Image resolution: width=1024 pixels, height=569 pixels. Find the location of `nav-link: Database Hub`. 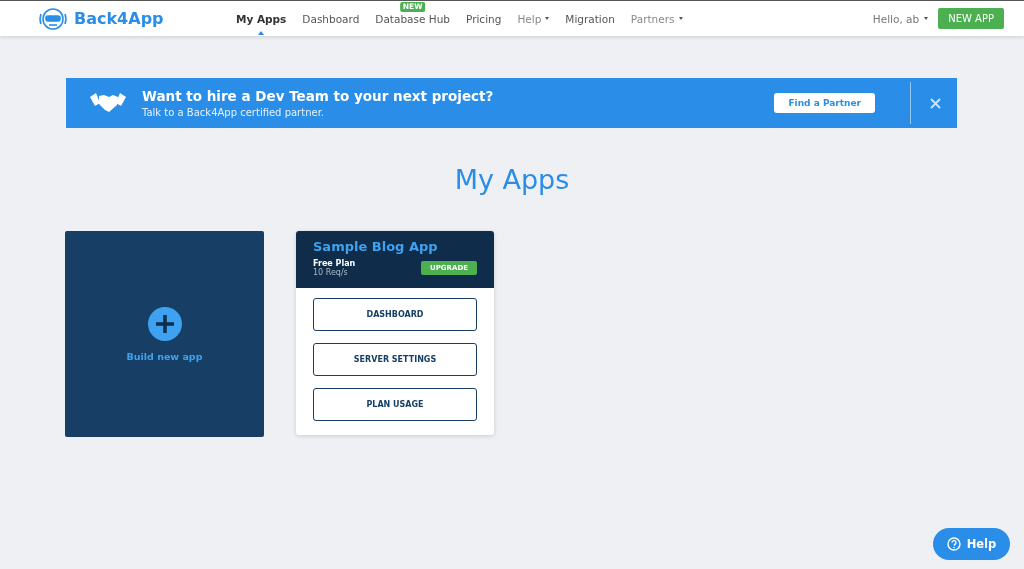

nav-link: Database Hub is located at coordinates (412, 18).